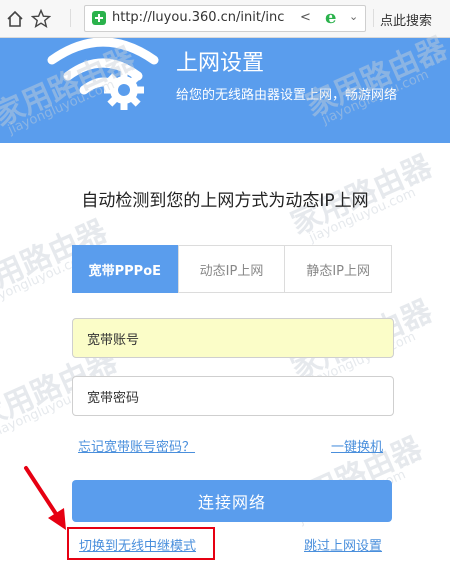 The width and height of the screenshot is (450, 561). Describe the element at coordinates (45, 498) in the screenshot. I see `red-arrow-annotation-icon` at that location.